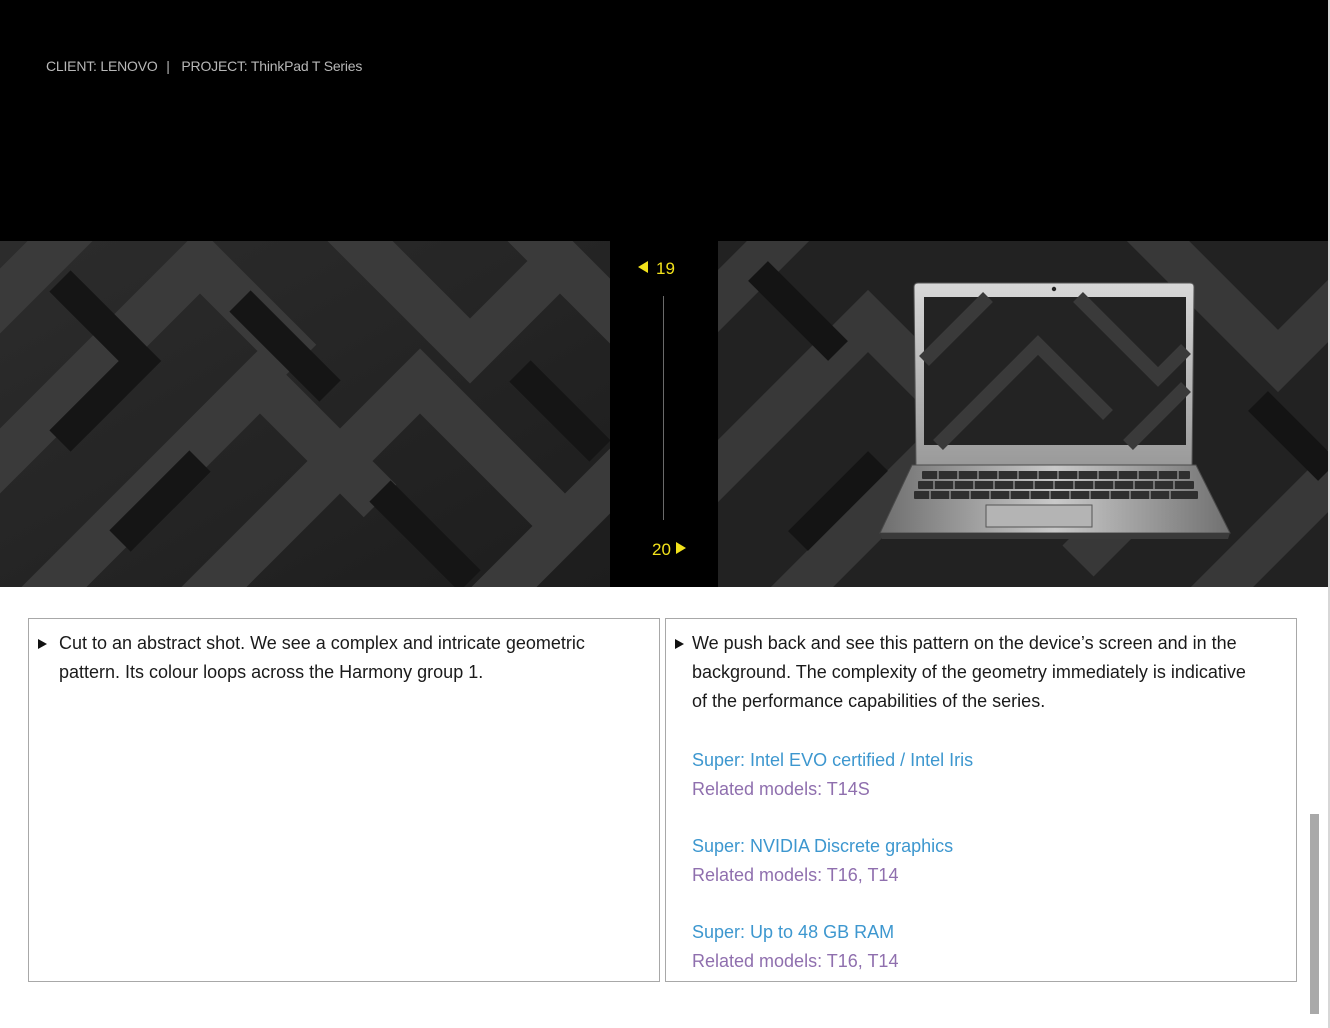  What do you see at coordinates (643, 267) in the screenshot?
I see `arrow-left-icon` at bounding box center [643, 267].